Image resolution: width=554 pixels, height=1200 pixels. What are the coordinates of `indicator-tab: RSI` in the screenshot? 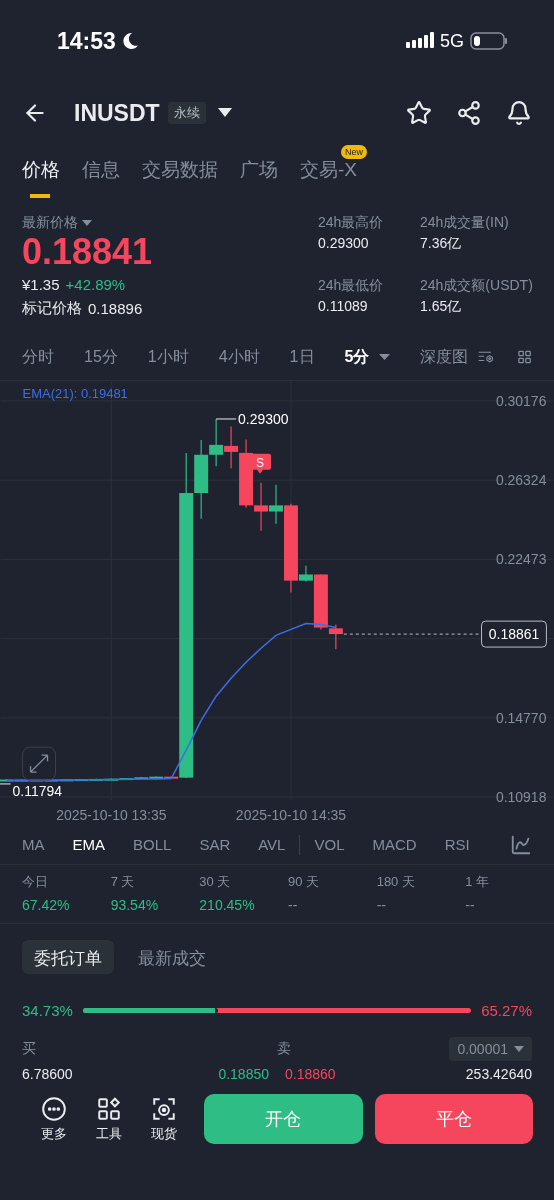 It's located at (457, 844).